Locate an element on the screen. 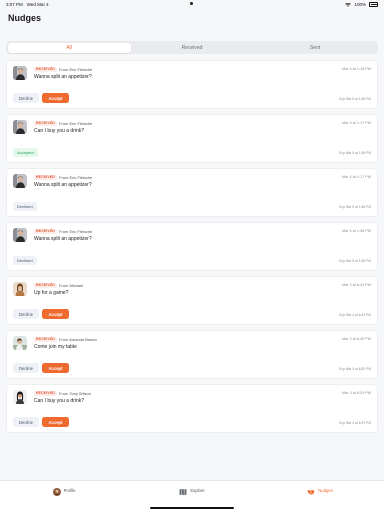 This screenshot has width=384, height=512. filter-segmented-control: All Received Sent is located at coordinates (192, 47).